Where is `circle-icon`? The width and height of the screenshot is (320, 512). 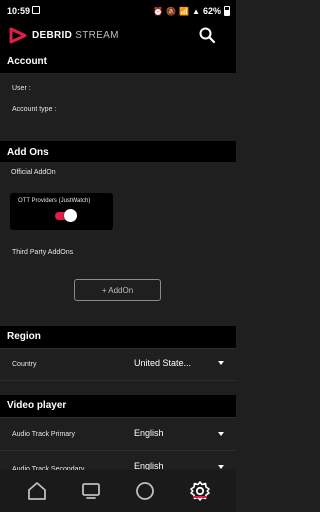 circle-icon is located at coordinates (145, 491).